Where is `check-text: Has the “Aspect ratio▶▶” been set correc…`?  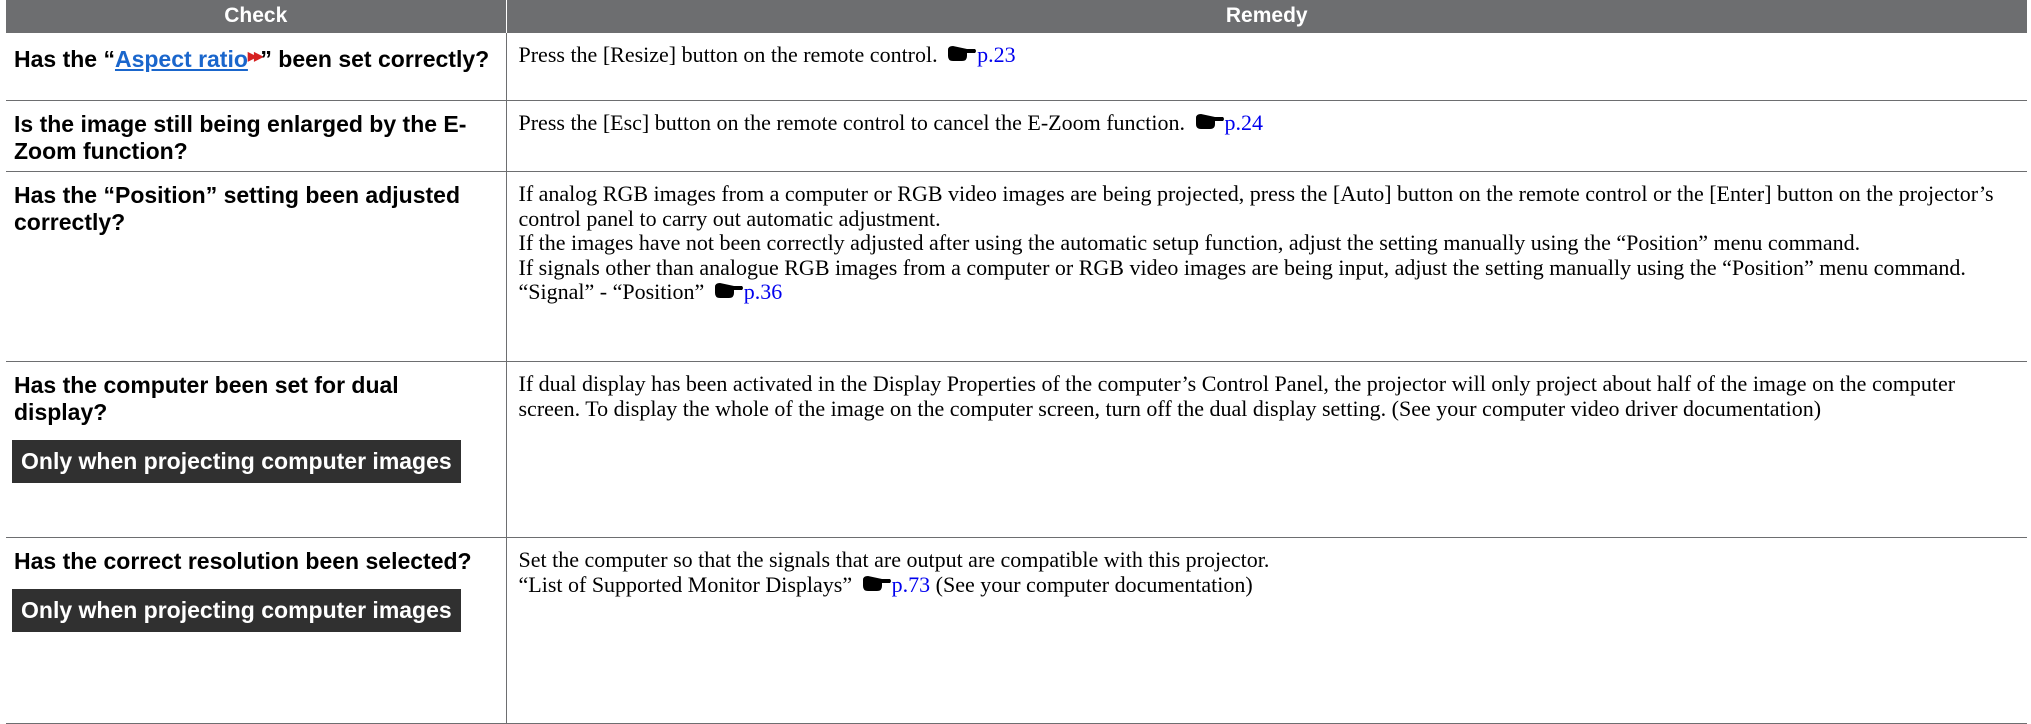 check-text: Has the “Aspect ratio▶▶” been set correc… is located at coordinates (256, 56).